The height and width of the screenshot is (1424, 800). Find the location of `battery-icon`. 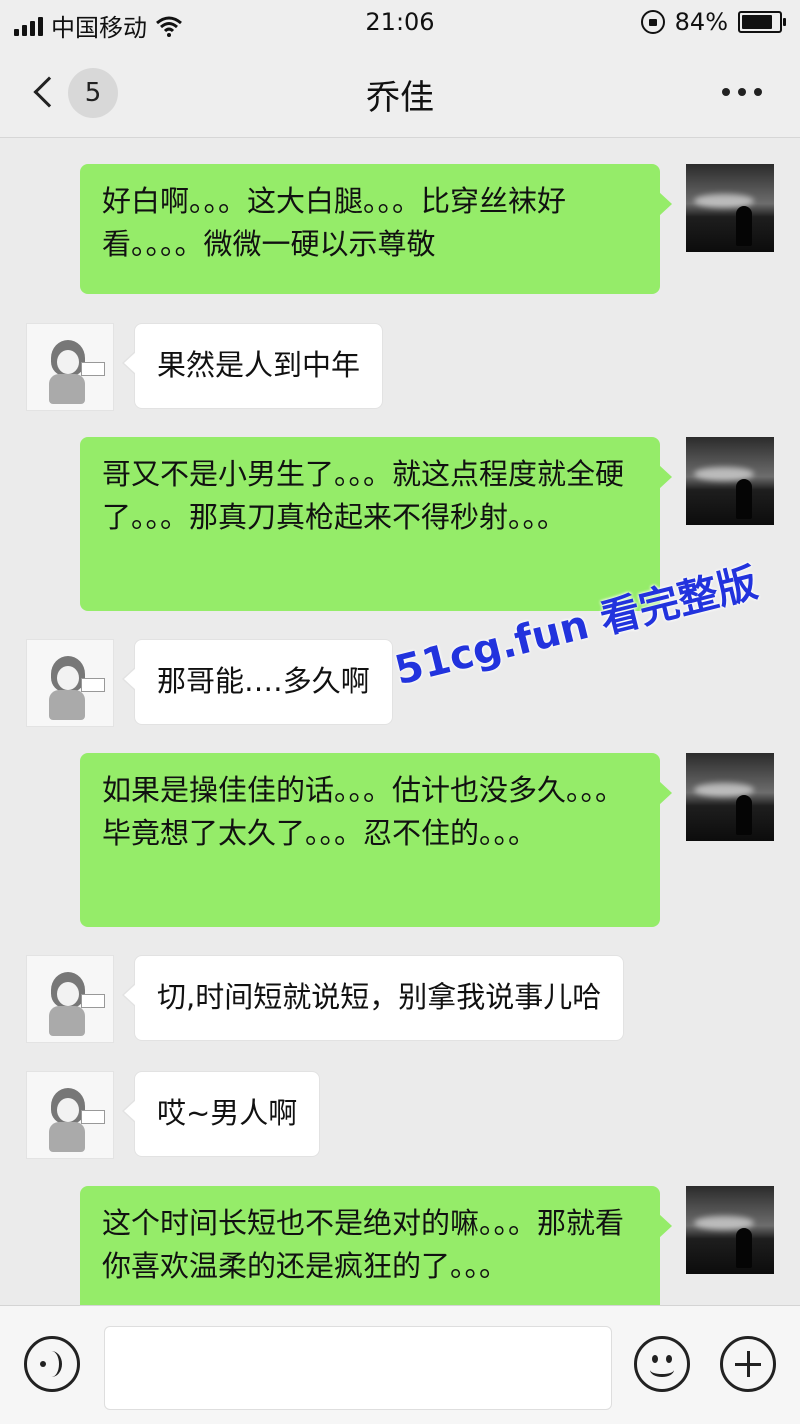

battery-icon is located at coordinates (762, 22).